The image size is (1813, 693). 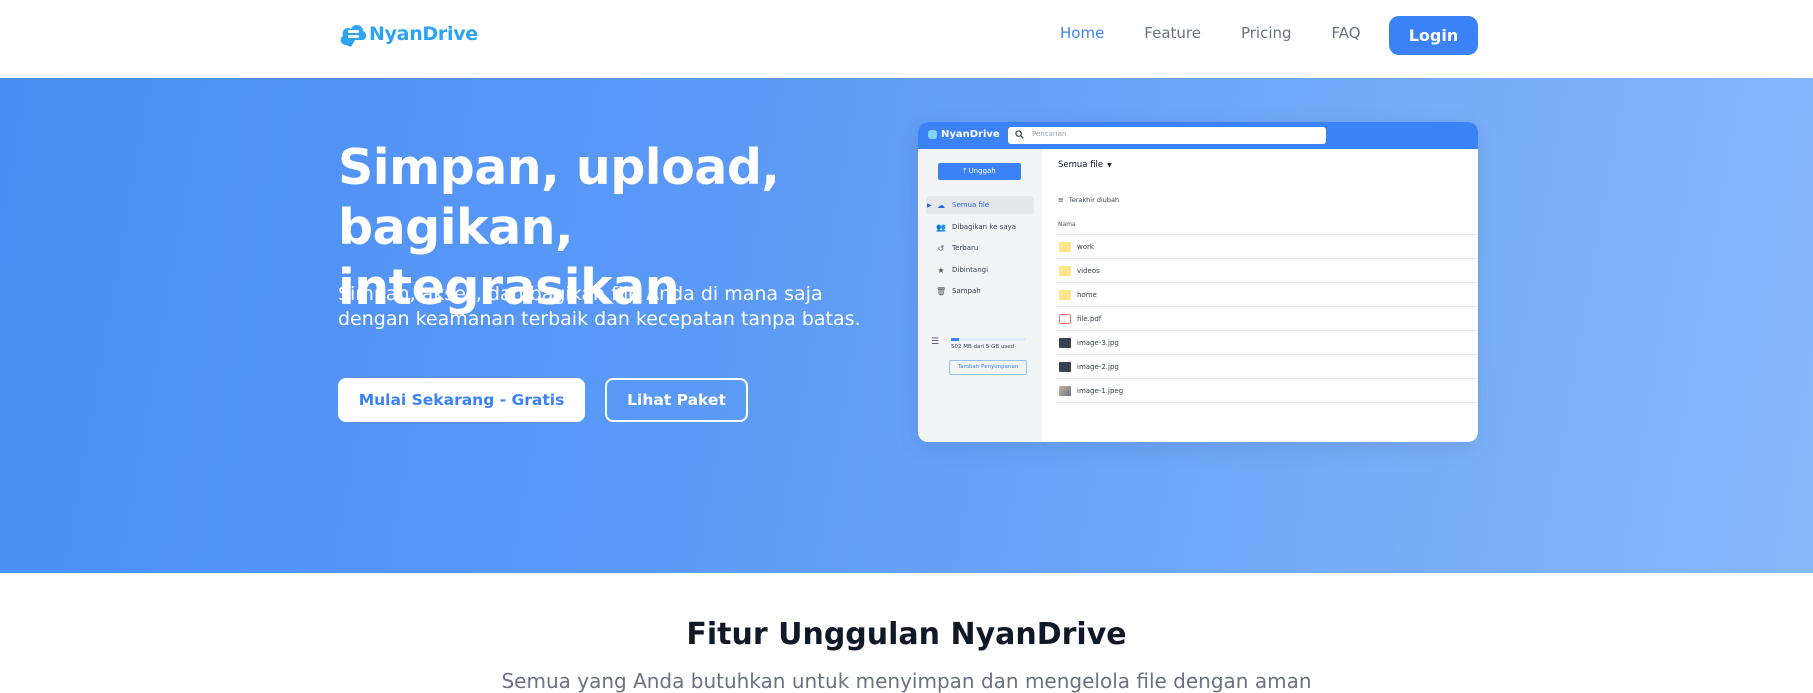 What do you see at coordinates (1065, 318) in the screenshot?
I see `pdf-file-icon` at bounding box center [1065, 318].